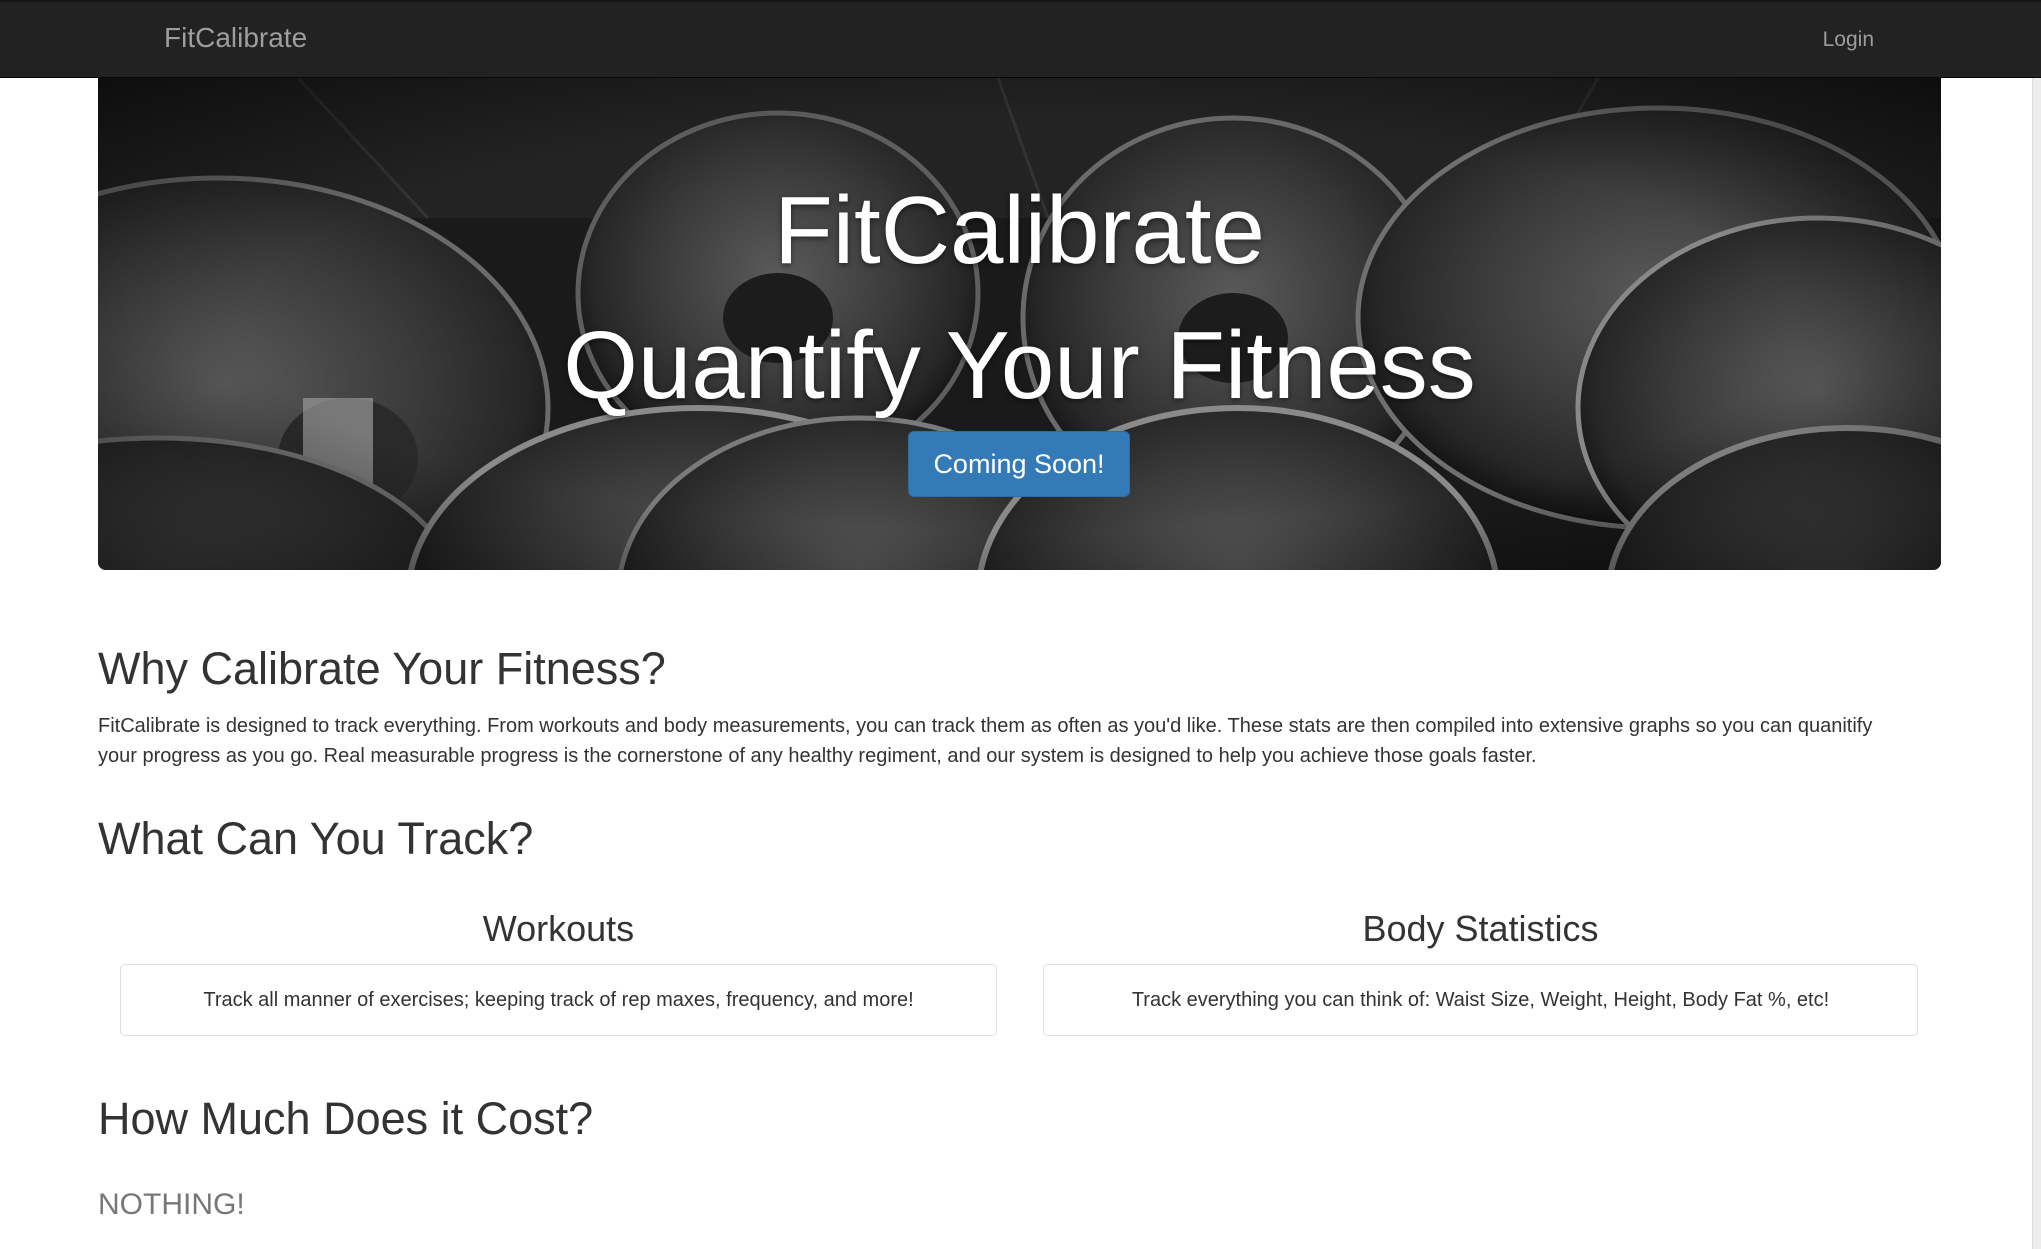 This screenshot has height=1249, width=2041. What do you see at coordinates (171, 1204) in the screenshot?
I see `cost-answer: NOTHING!` at bounding box center [171, 1204].